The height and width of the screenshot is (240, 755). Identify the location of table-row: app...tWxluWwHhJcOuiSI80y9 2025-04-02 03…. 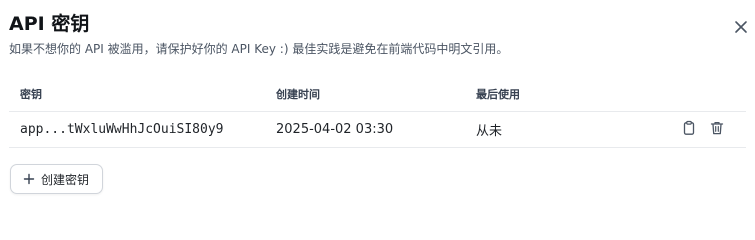
(377, 130).